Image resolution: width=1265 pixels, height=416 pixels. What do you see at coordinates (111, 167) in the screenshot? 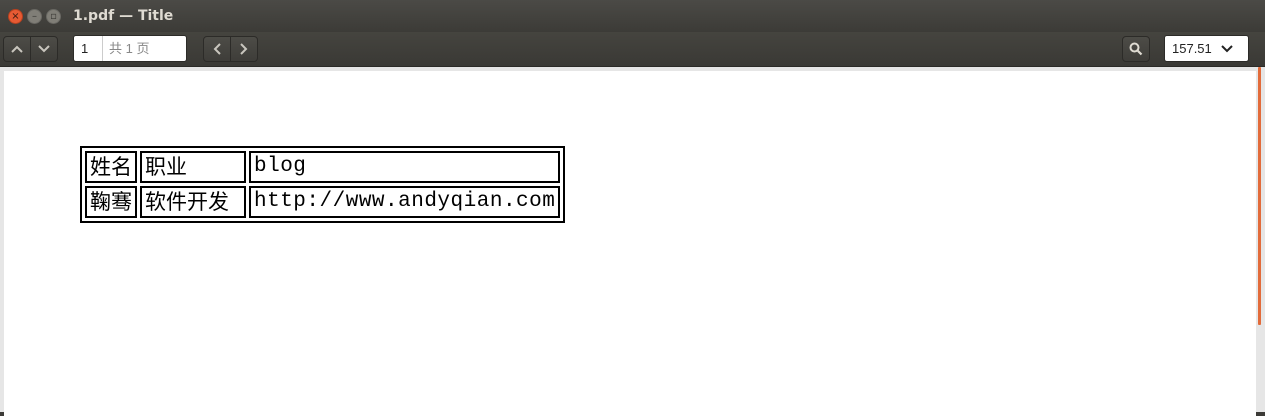
I see `table-cell: 姓名` at bounding box center [111, 167].